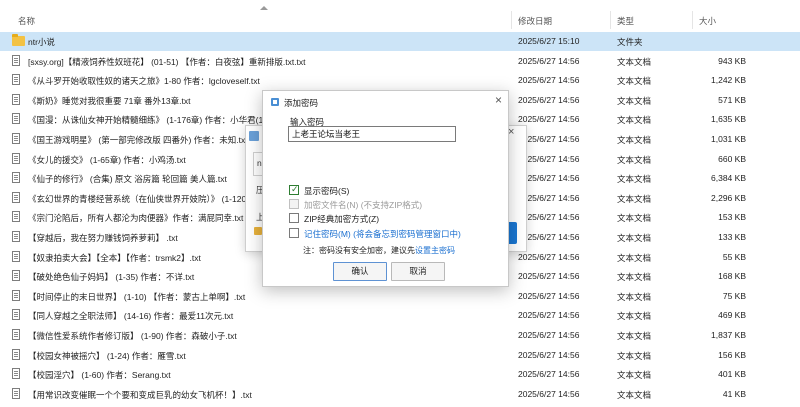 Image resolution: width=800 pixels, height=407 pixels. I want to click on file-size: 1,031 KB, so click(728, 139).